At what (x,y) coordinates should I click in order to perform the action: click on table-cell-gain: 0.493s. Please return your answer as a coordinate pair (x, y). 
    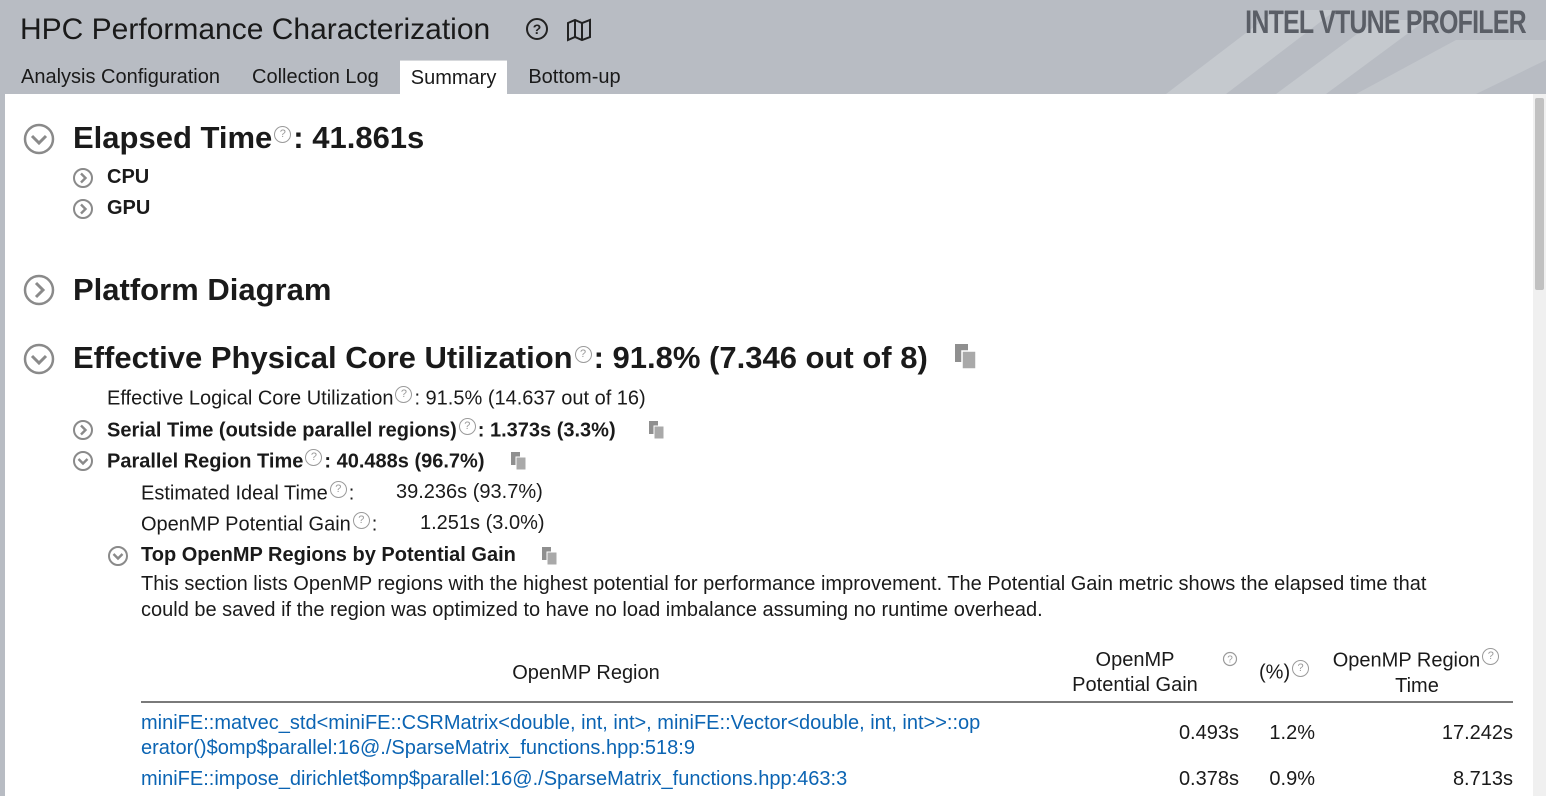
    Looking at the image, I should click on (1208, 733).